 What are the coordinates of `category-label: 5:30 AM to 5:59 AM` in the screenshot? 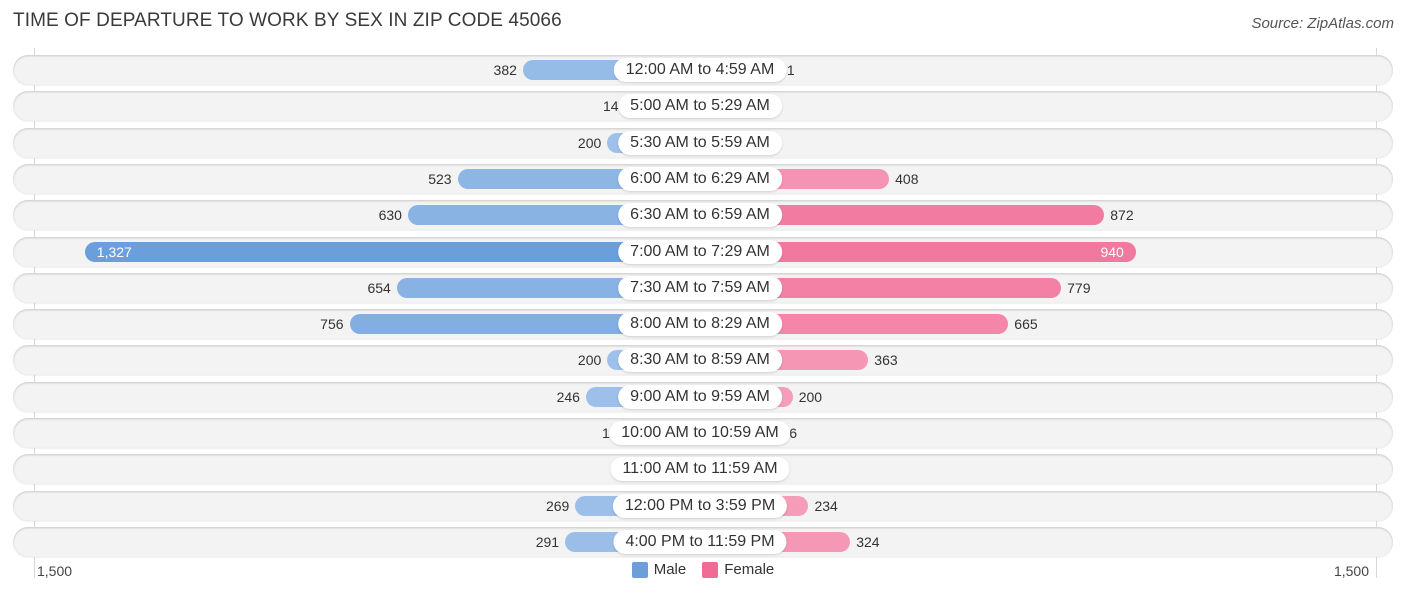 It's located at (700, 142).